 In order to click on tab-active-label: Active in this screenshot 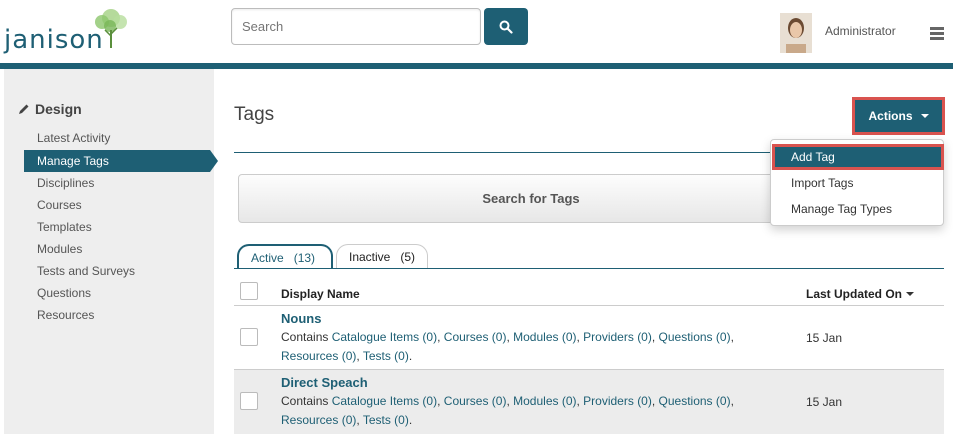, I will do `click(267, 257)`.